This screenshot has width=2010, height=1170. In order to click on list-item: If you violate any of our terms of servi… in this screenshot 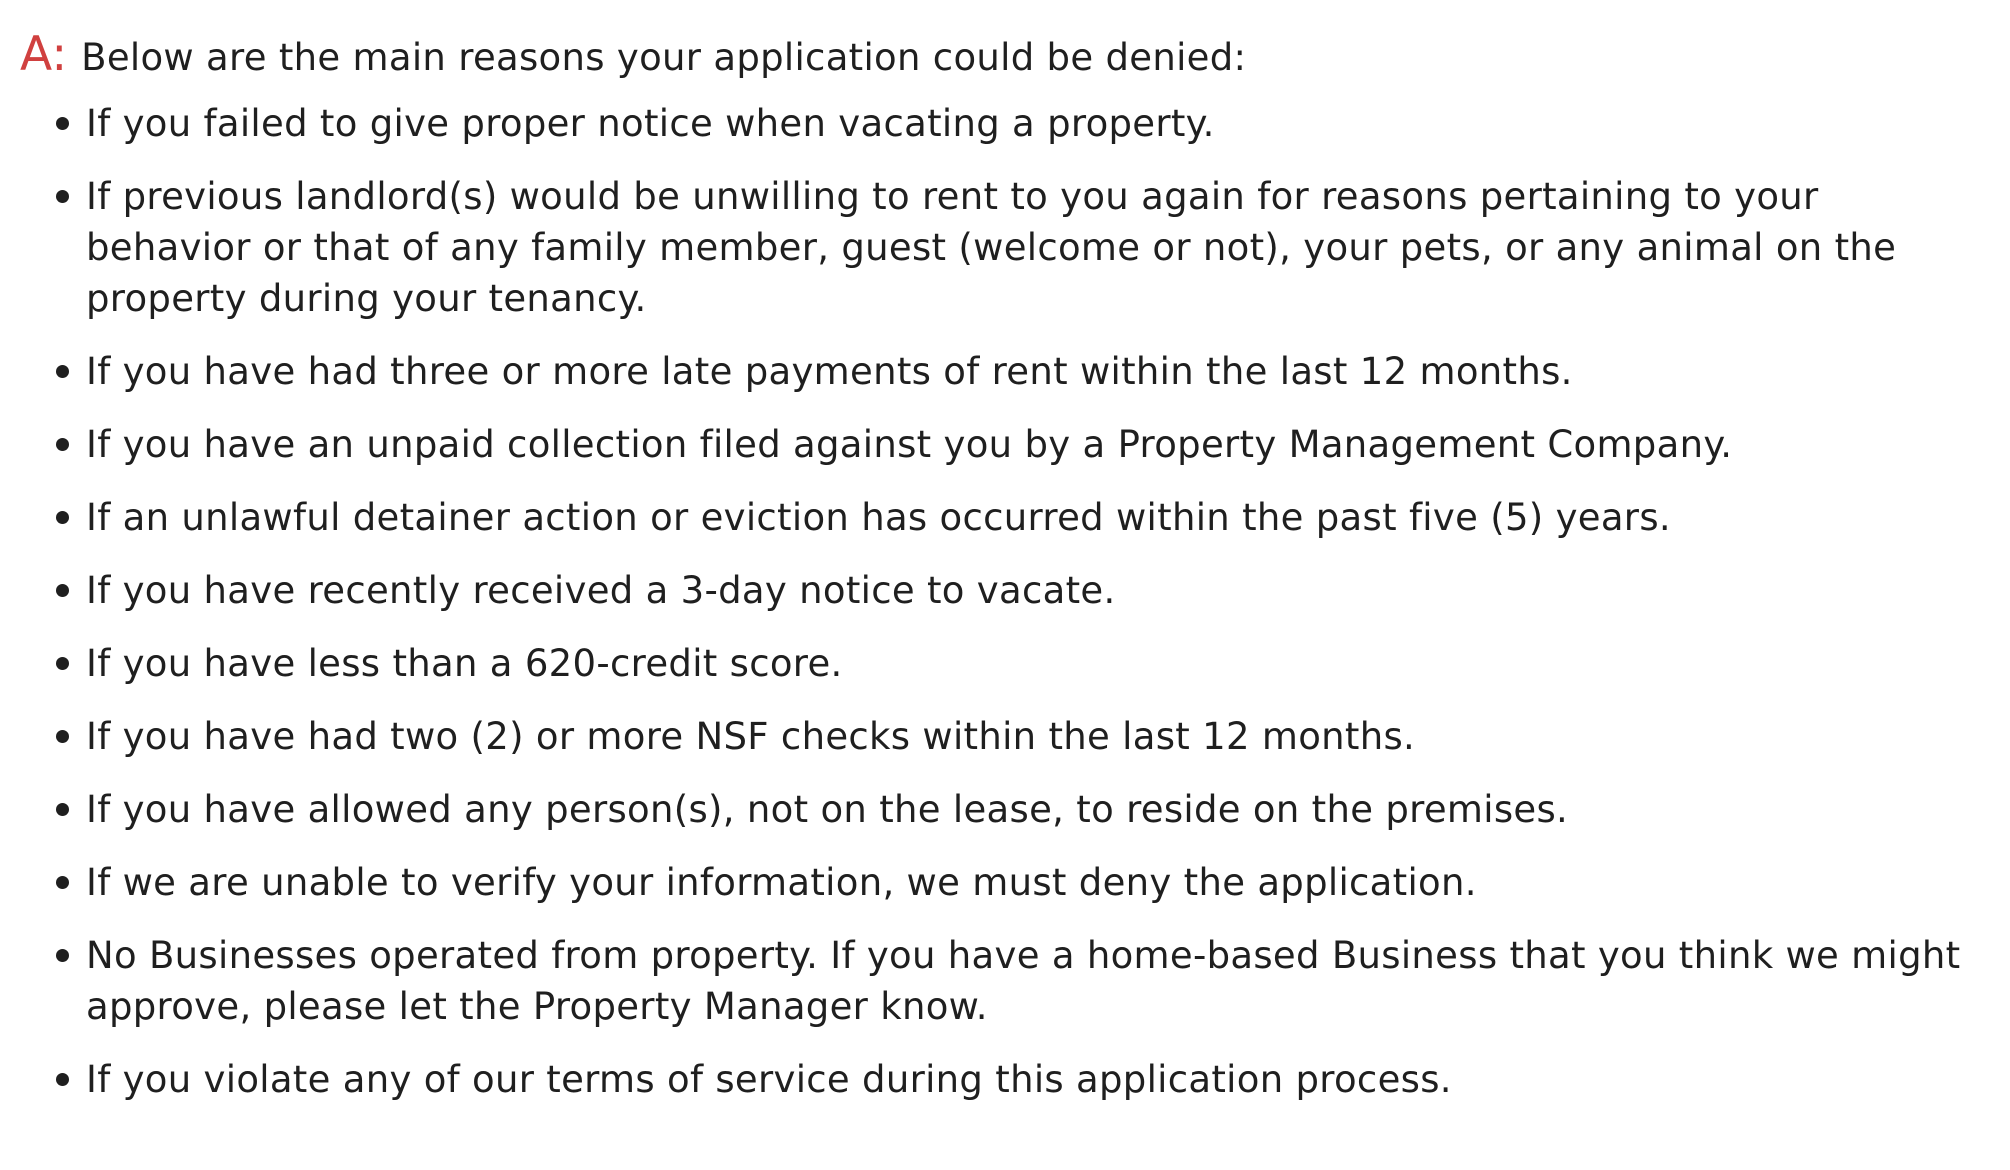, I will do `click(1023, 1079)`.